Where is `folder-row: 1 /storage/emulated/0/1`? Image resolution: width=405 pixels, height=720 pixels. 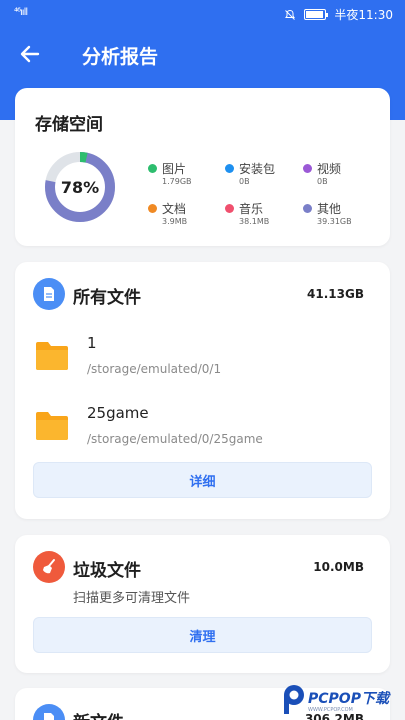 folder-row: 1 /storage/emulated/0/1 is located at coordinates (202, 358).